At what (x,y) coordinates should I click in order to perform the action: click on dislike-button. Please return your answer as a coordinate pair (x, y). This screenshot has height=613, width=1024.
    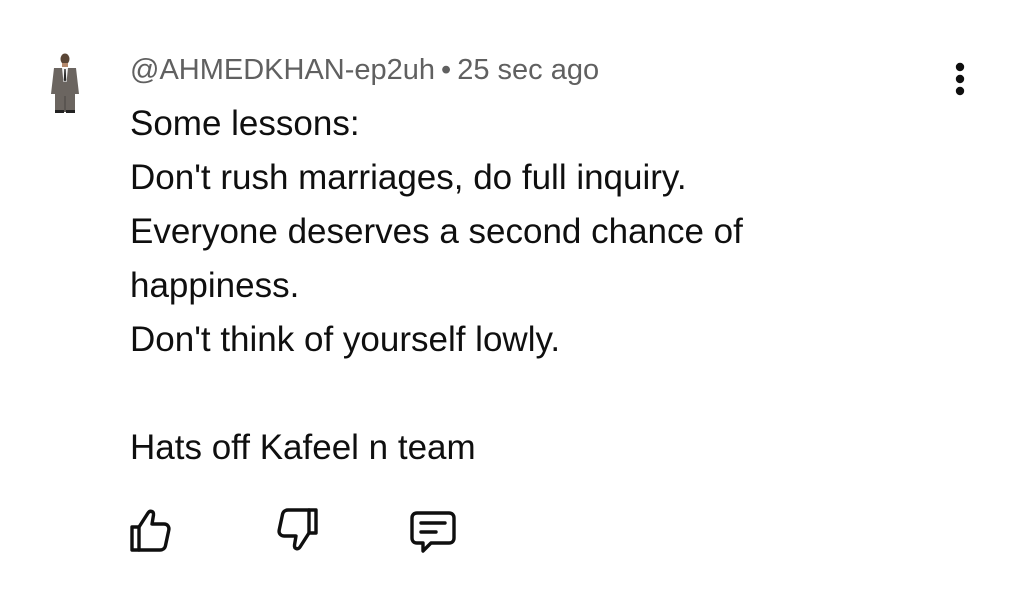
    Looking at the image, I should click on (298, 530).